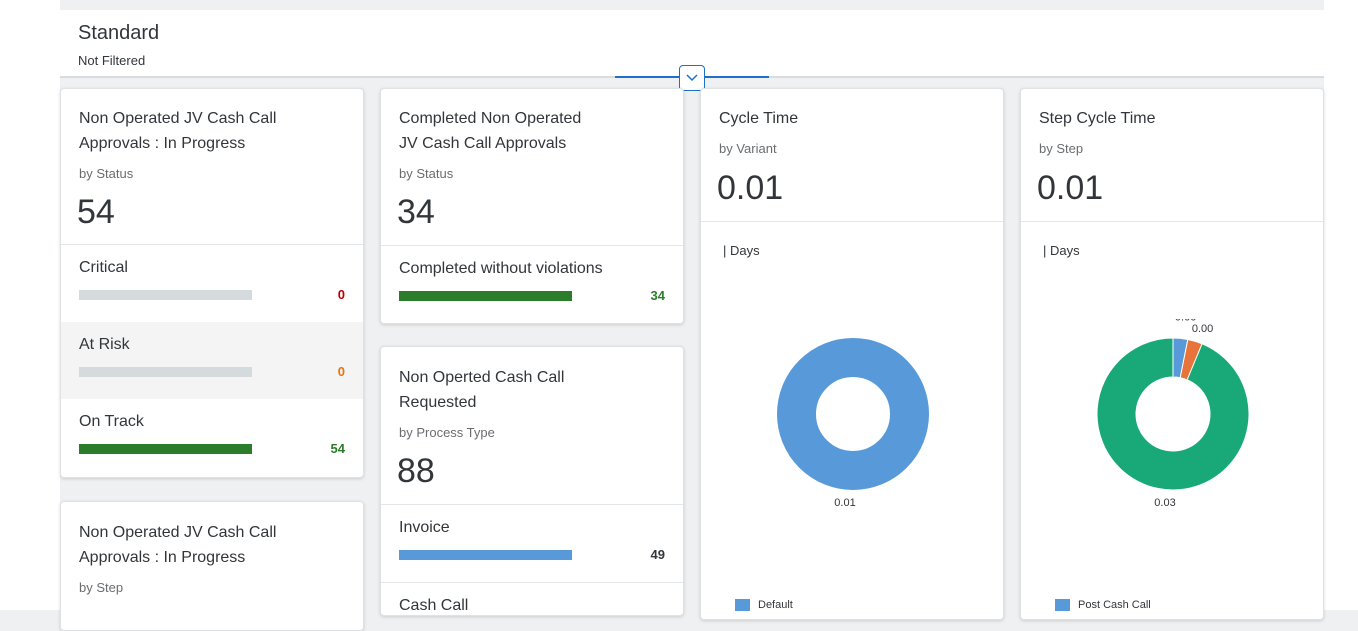 Image resolution: width=1358 pixels, height=631 pixels. What do you see at coordinates (775, 605) in the screenshot?
I see `legend-label: Default` at bounding box center [775, 605].